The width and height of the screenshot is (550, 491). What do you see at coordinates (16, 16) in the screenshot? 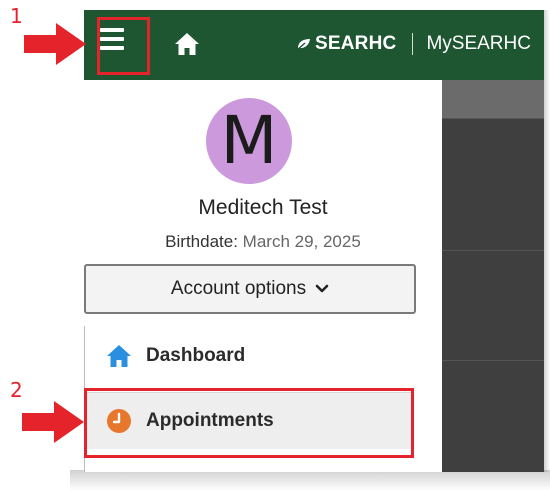
I see `annotation-step-1: 1` at bounding box center [16, 16].